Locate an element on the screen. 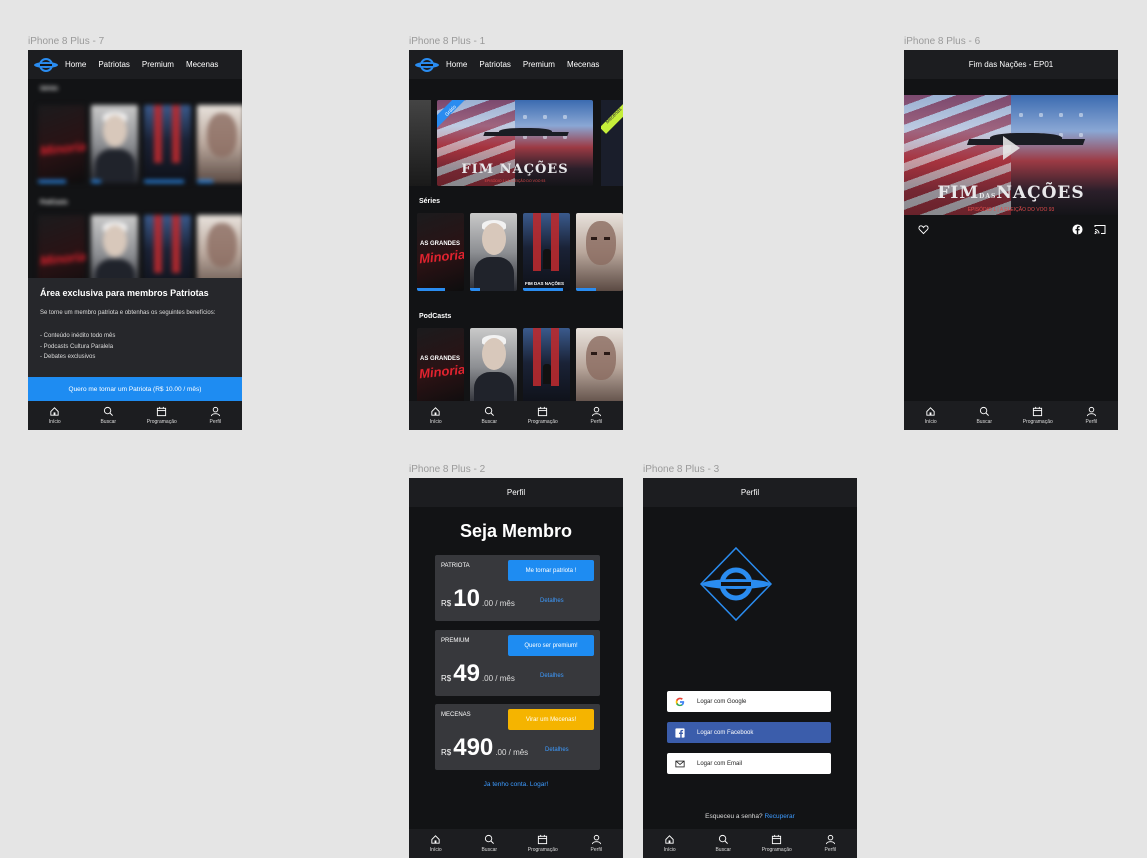  carousel-next-slide: Mecenas is located at coordinates (612, 143).